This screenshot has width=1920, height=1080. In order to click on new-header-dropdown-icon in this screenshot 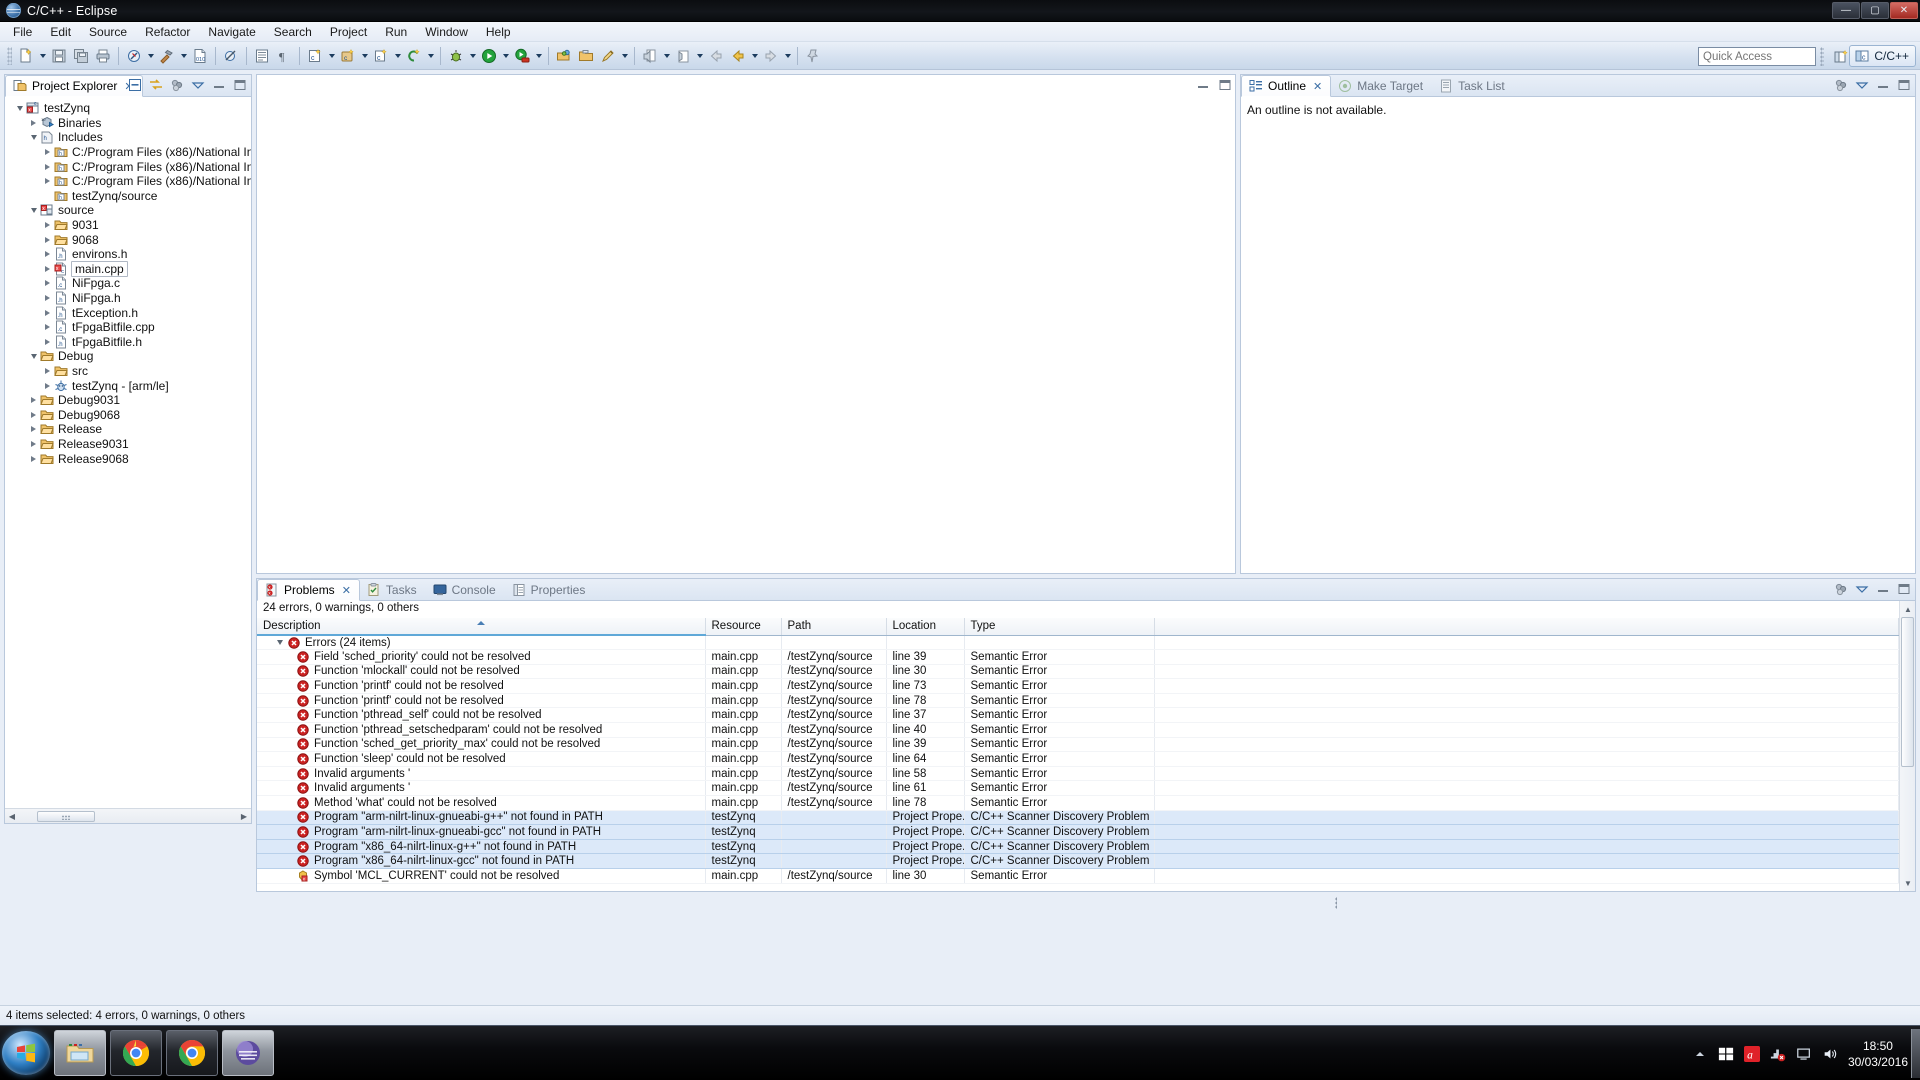, I will do `click(397, 56)`.